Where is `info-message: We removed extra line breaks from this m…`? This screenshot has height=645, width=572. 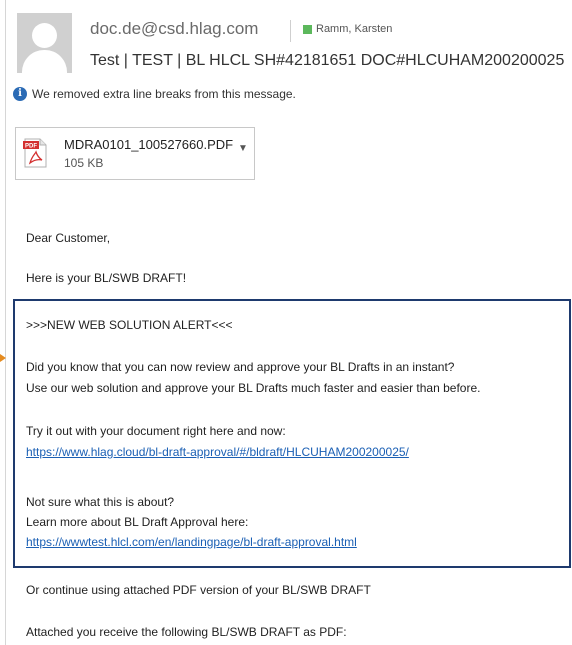 info-message: We removed extra line breaks from this m… is located at coordinates (164, 94).